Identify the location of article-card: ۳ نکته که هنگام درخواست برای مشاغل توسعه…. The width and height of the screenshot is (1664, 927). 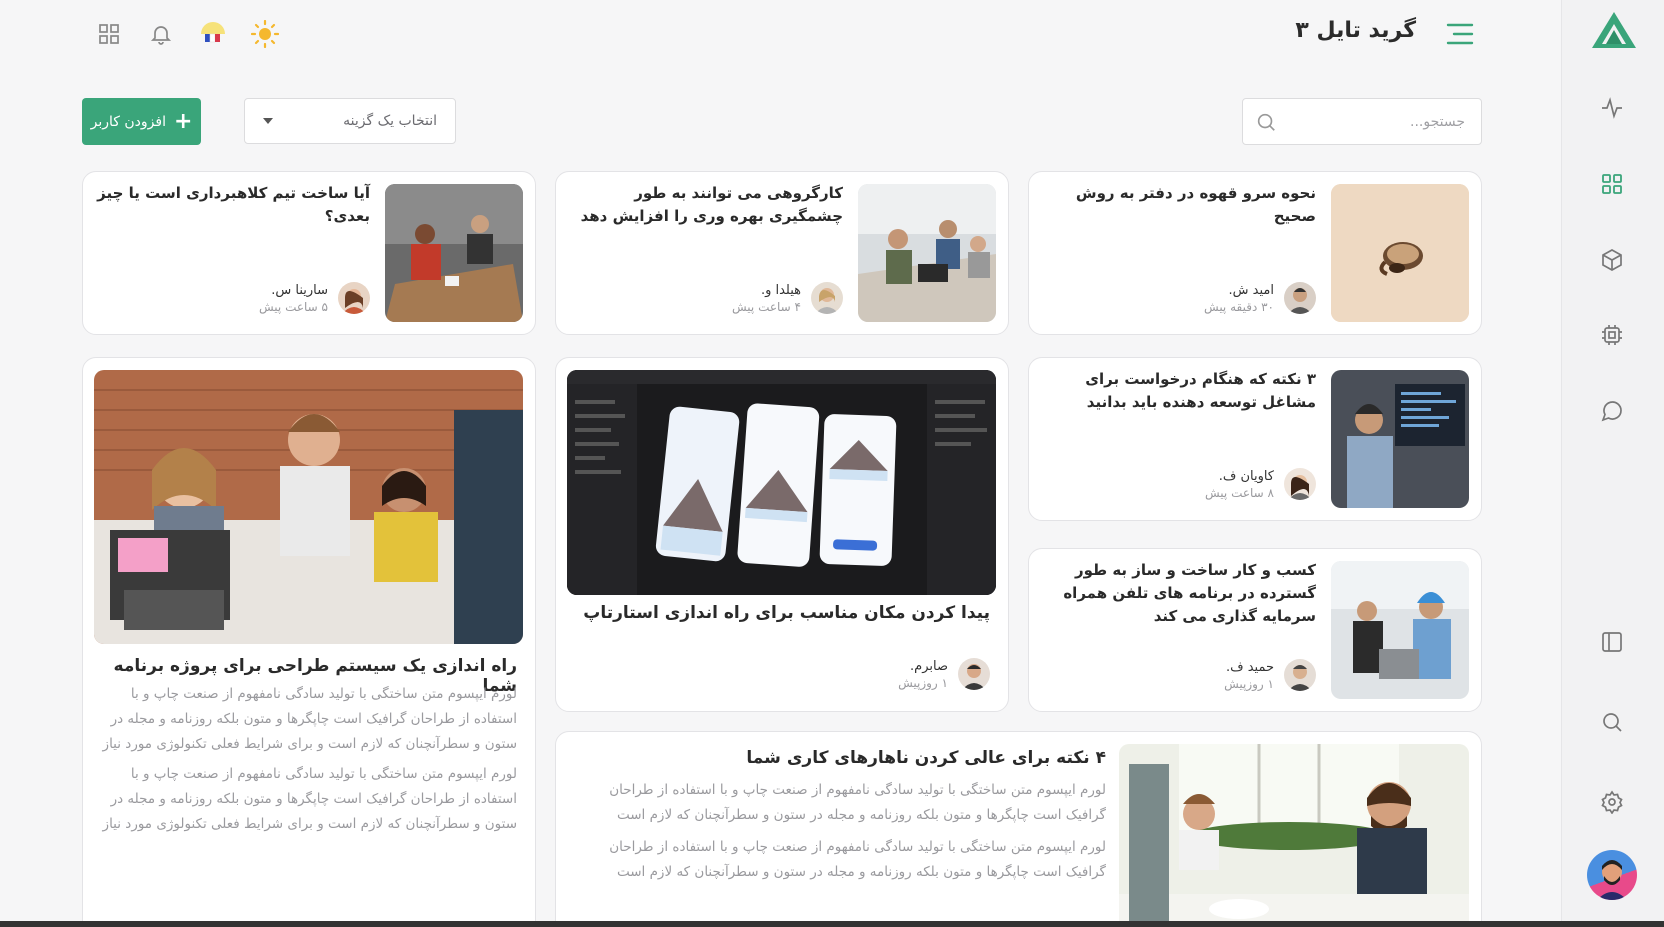
(1255, 439).